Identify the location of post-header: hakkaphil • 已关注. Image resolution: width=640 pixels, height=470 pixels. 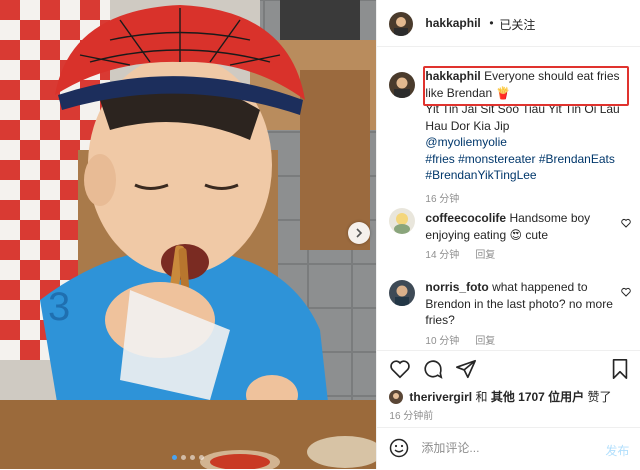
(508, 23).